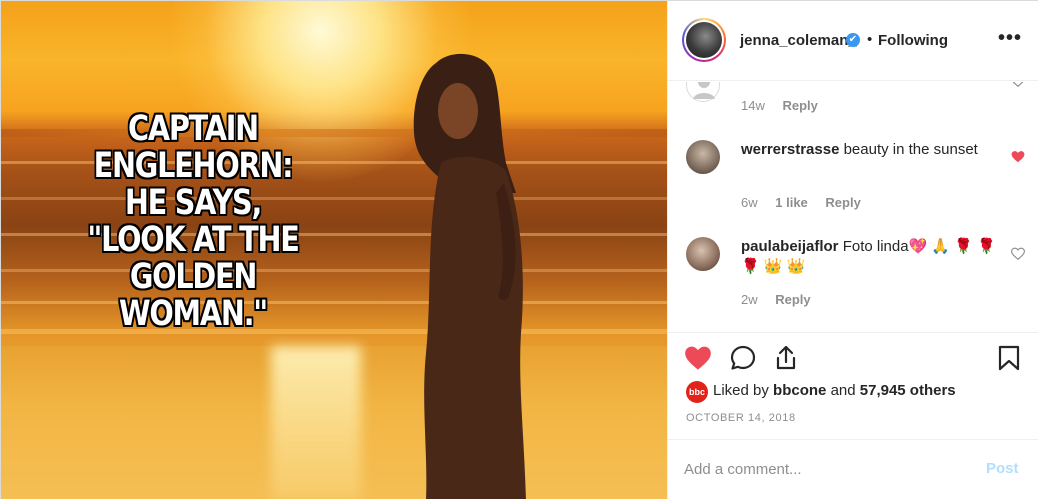 This screenshot has height=499, width=1038. I want to click on liker-avatar: bbc one, so click(697, 400).